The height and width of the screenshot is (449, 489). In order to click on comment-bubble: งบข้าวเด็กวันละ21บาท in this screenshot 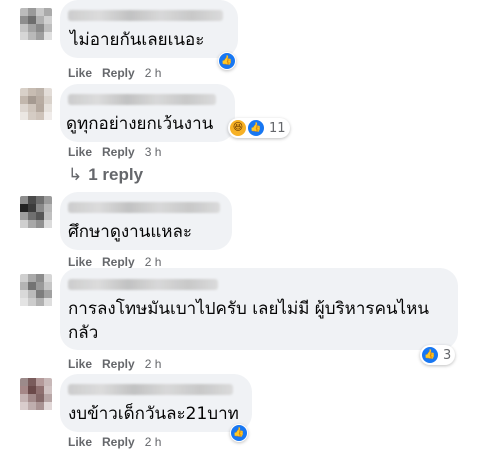, I will do `click(156, 403)`.